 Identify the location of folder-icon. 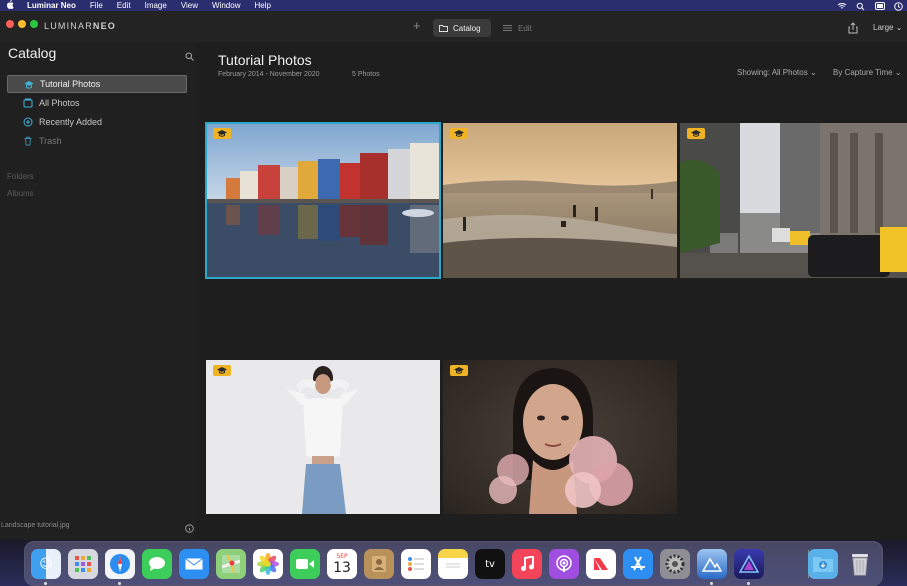
(443, 28).